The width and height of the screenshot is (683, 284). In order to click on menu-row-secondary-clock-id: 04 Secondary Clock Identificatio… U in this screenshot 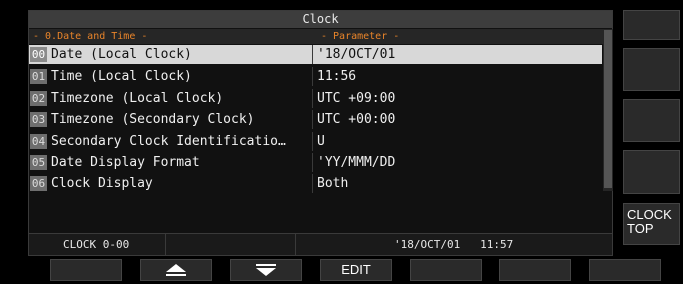, I will do `click(315, 141)`.